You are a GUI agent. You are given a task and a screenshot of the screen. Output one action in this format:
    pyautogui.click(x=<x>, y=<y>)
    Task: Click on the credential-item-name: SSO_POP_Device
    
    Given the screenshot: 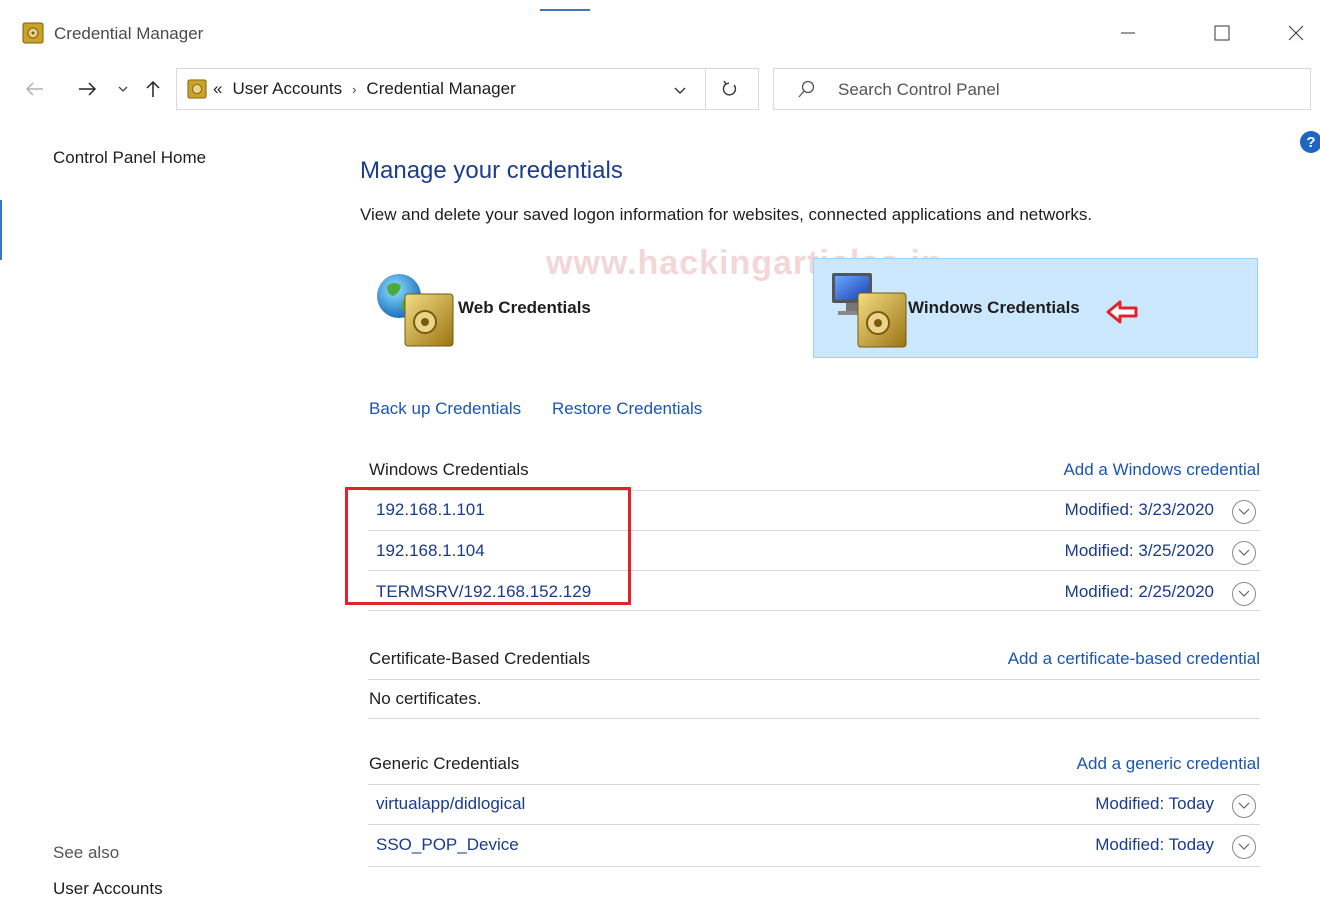 What is the action you would take?
    pyautogui.click(x=447, y=845)
    